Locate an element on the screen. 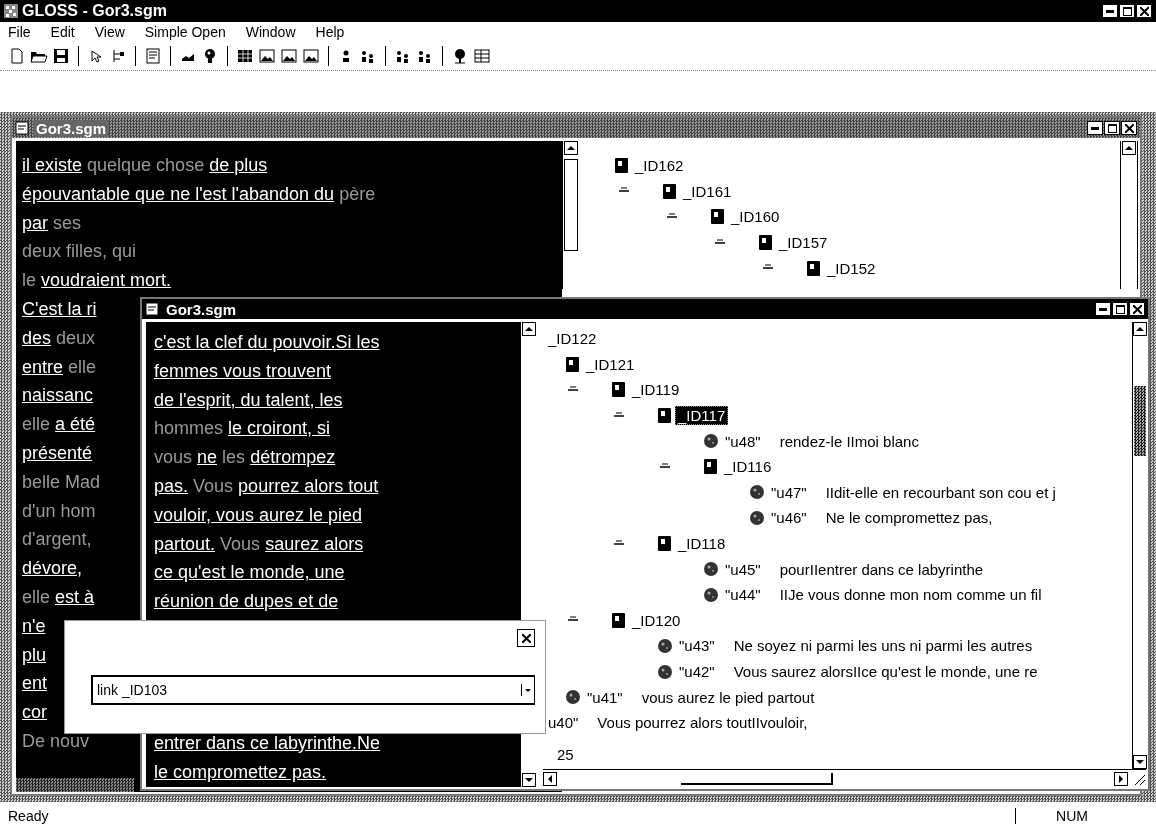 The width and height of the screenshot is (1156, 829). tree-item: _ID117 is located at coordinates (702, 416).